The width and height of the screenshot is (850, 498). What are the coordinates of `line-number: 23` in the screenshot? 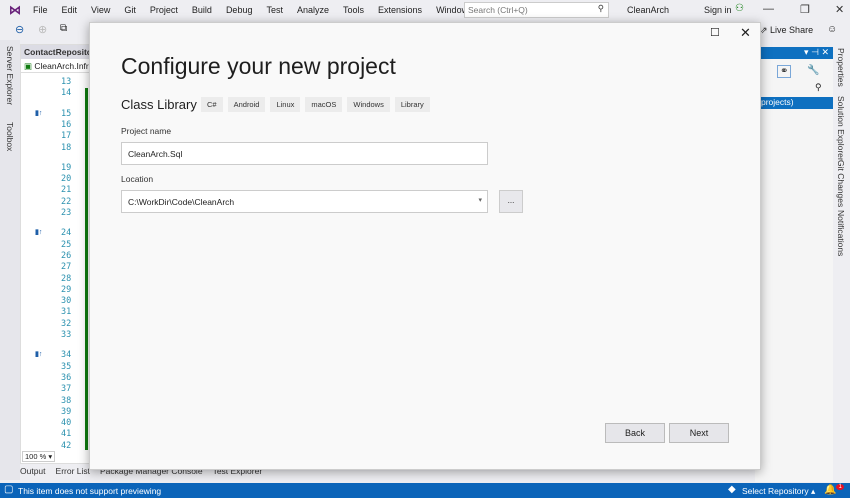 It's located at (66, 213).